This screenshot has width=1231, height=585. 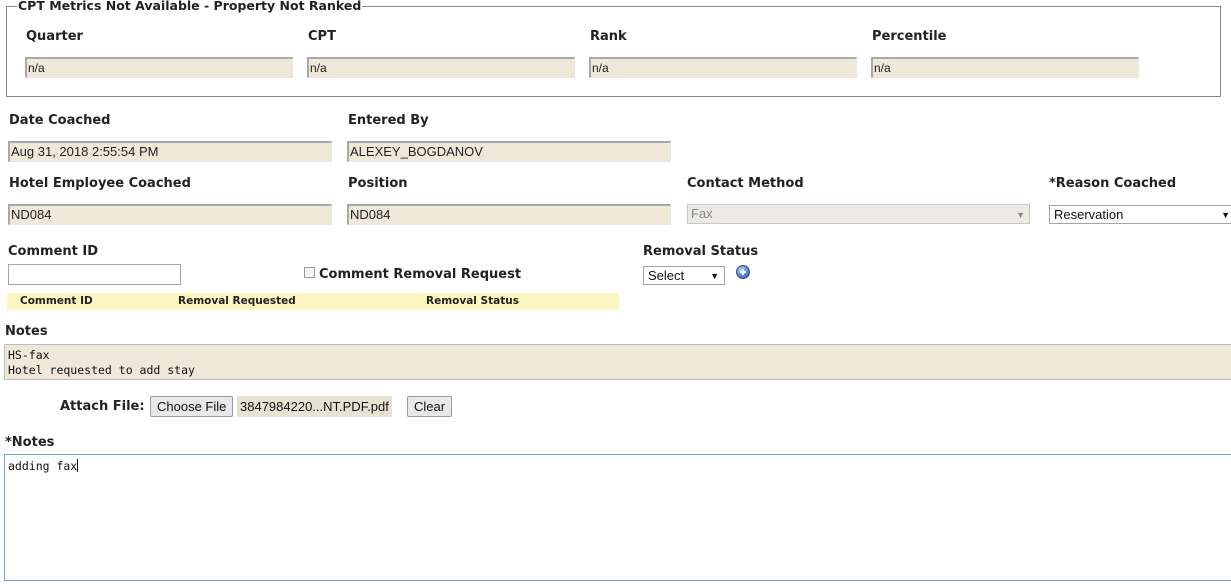 What do you see at coordinates (159, 67) in the screenshot?
I see `quarter-field: n/a` at bounding box center [159, 67].